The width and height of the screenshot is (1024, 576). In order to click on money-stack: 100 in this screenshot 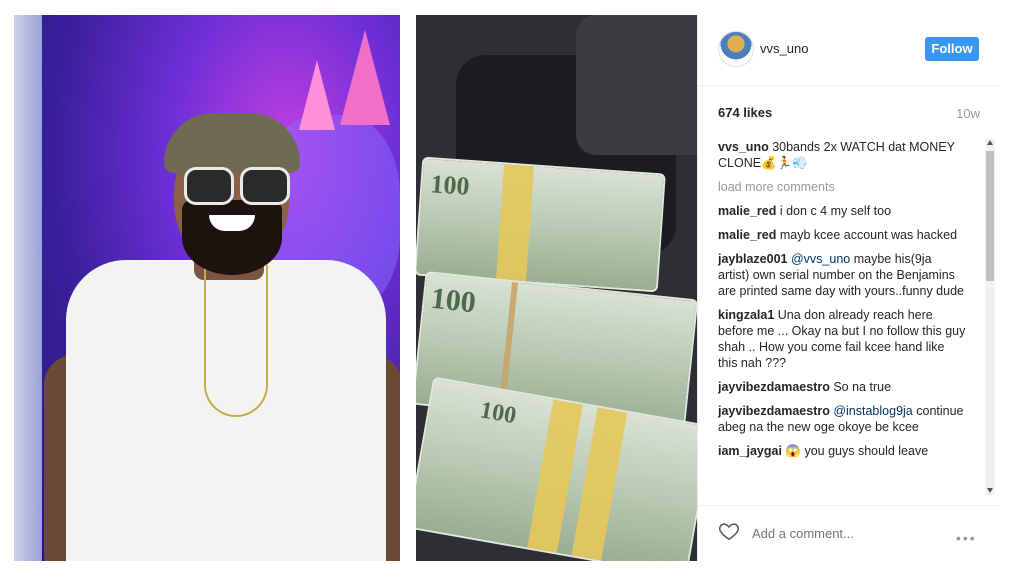, I will do `click(541, 224)`.